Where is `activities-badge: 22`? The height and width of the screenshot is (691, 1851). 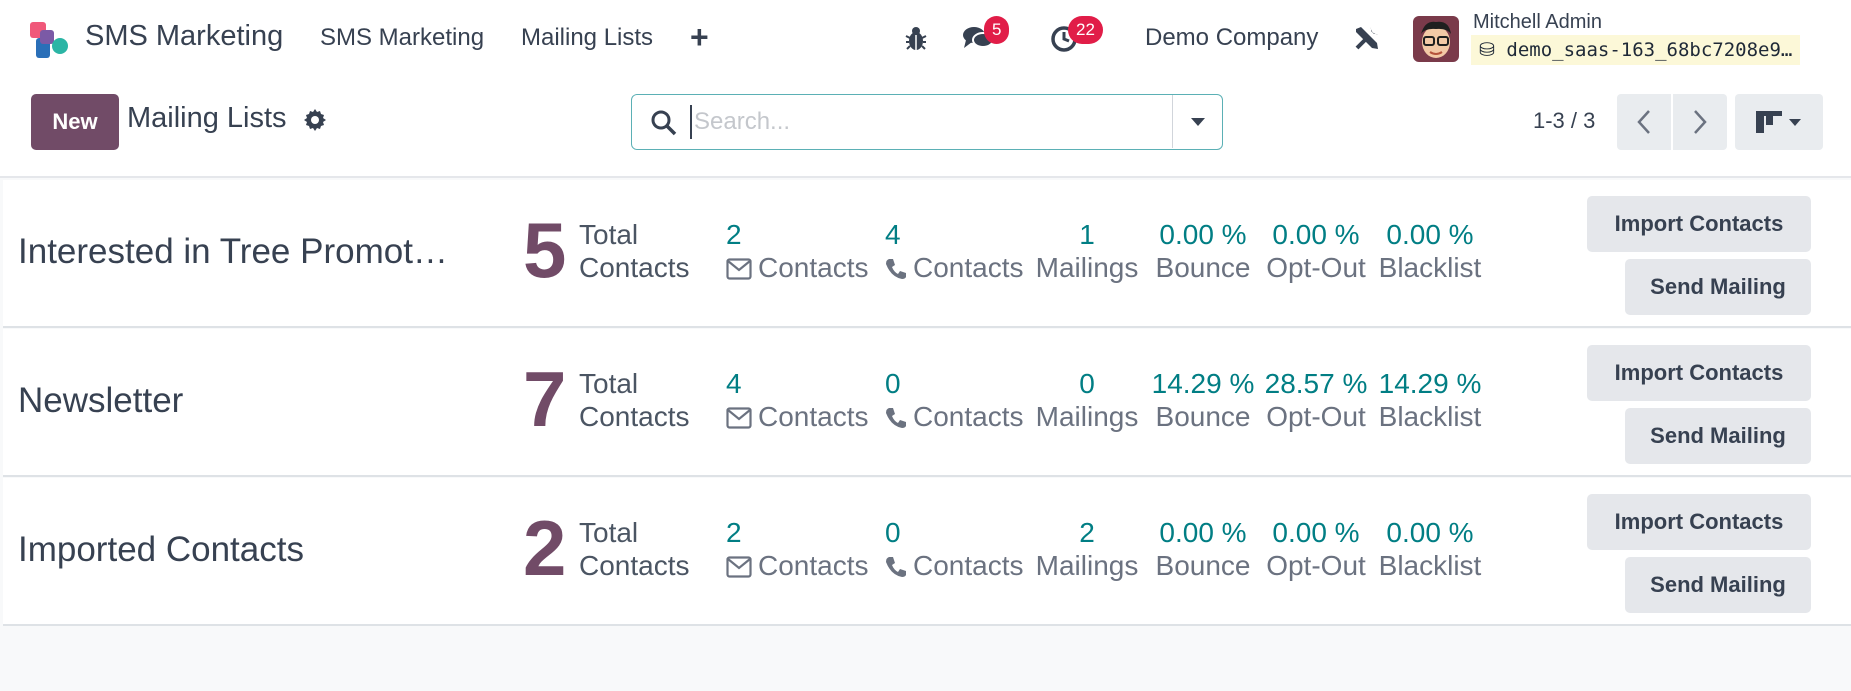 activities-badge: 22 is located at coordinates (1085, 30).